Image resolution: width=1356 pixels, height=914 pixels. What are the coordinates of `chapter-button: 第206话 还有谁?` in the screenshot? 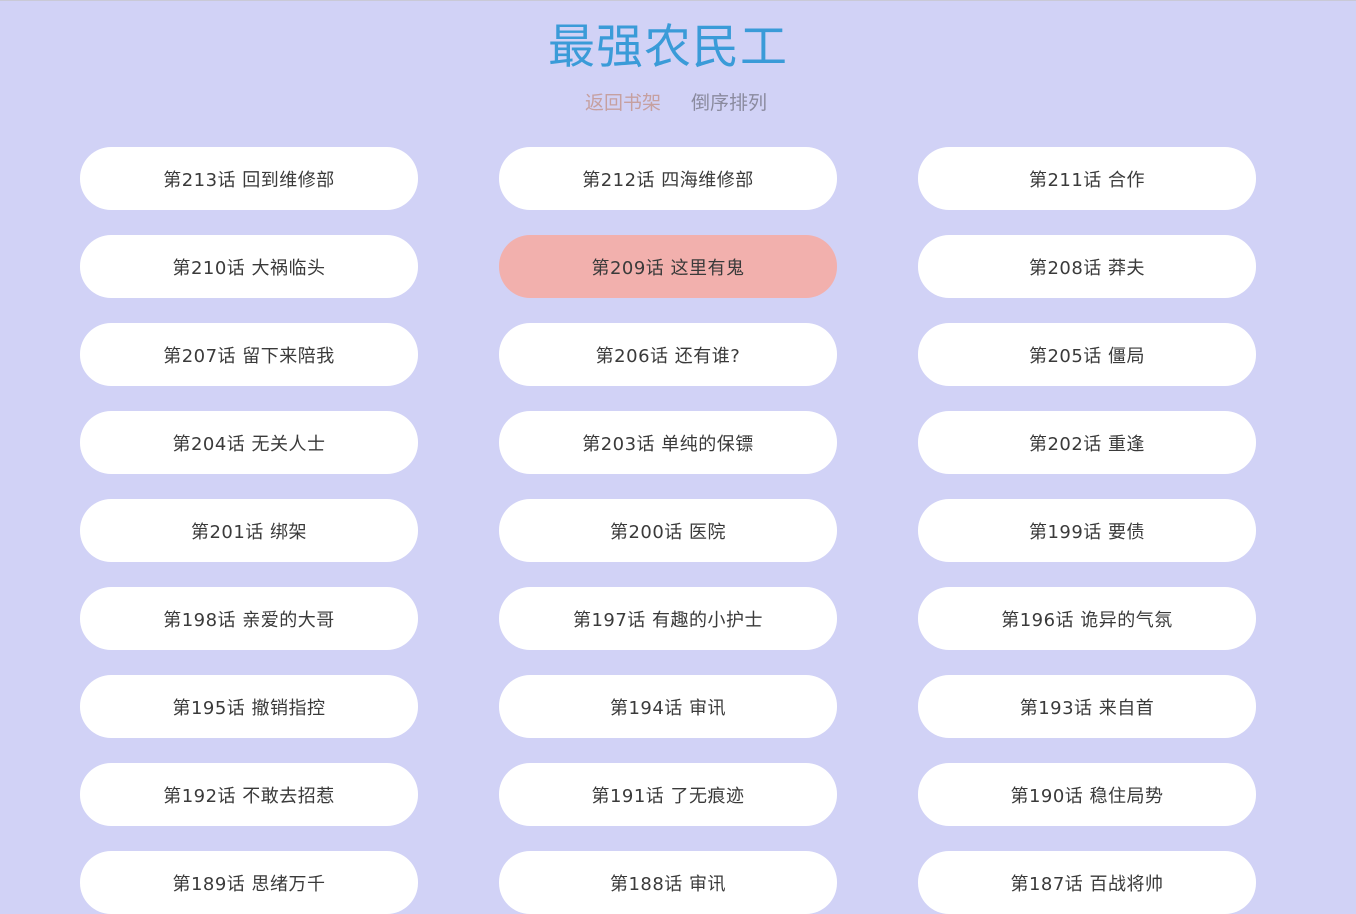 It's located at (668, 354).